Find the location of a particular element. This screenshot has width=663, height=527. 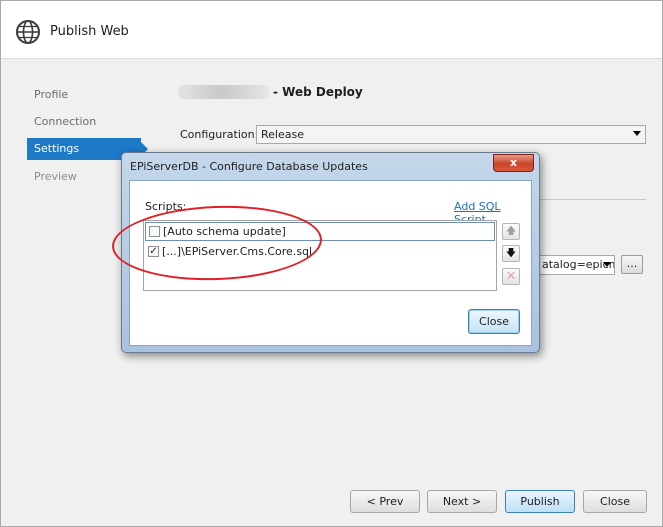

title-bar: Publish Web is located at coordinates (331, 30).